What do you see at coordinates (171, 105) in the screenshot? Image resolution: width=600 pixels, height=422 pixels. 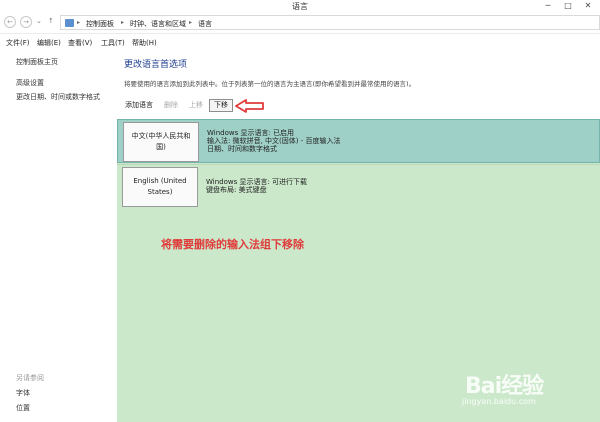 I see `delete-button: 删除` at bounding box center [171, 105].